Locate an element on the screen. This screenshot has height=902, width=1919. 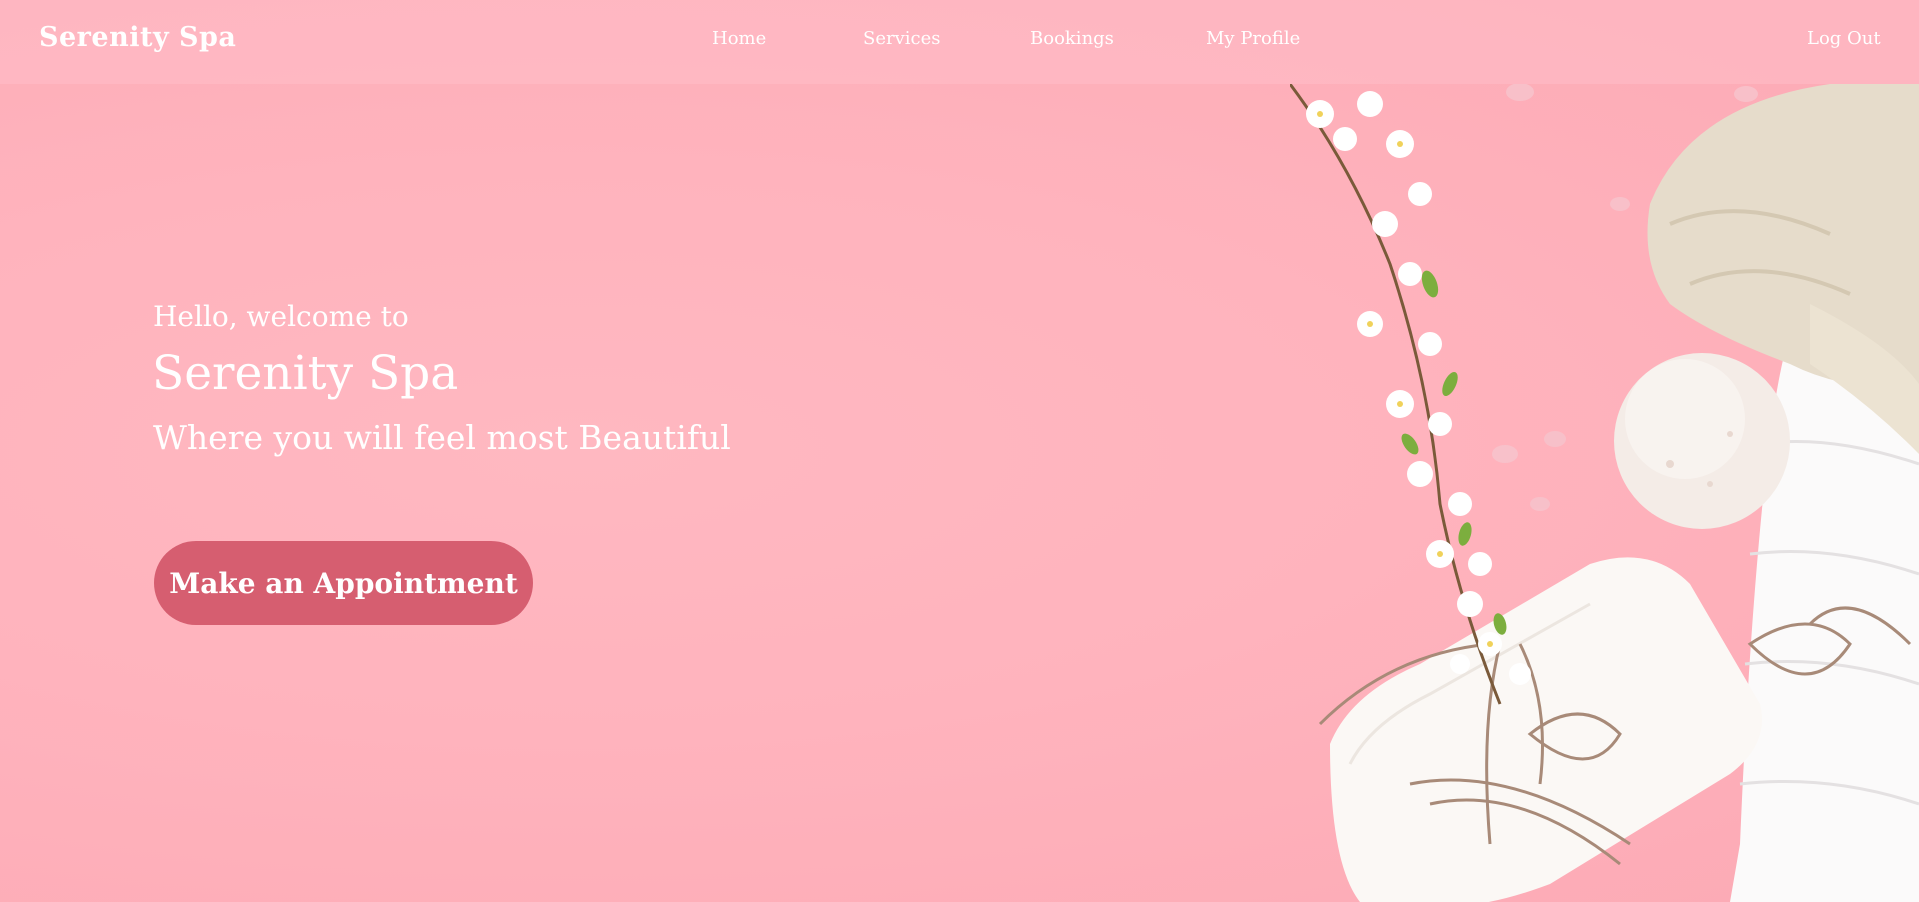
soap-icon is located at coordinates (1546, 729).